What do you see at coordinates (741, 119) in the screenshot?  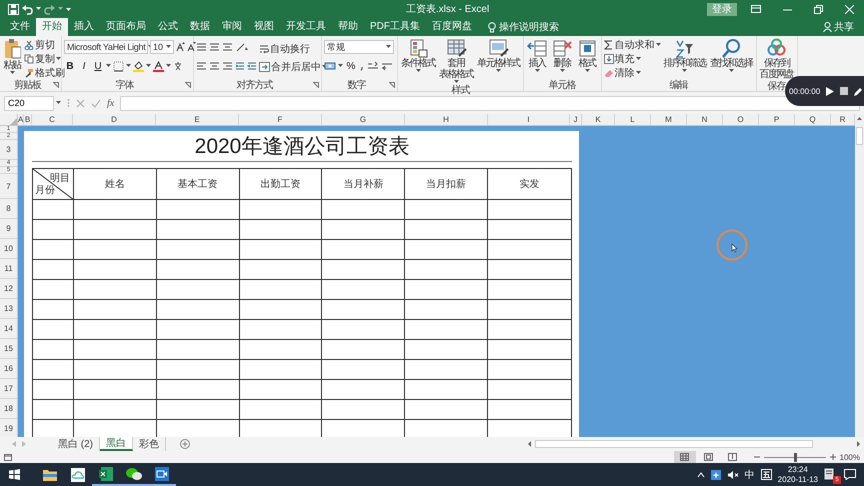 I see `column-header: O` at bounding box center [741, 119].